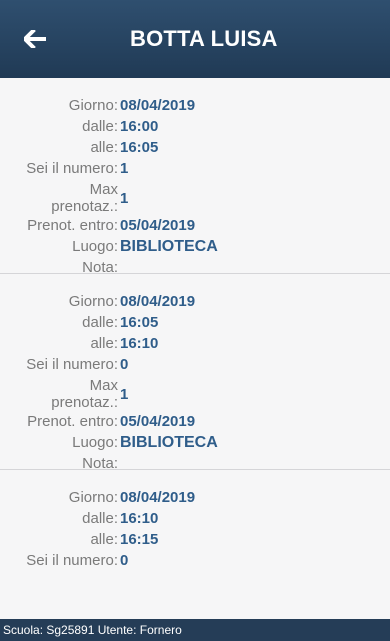  What do you see at coordinates (204, 38) in the screenshot?
I see `page-title: BOTTA LUISA` at bounding box center [204, 38].